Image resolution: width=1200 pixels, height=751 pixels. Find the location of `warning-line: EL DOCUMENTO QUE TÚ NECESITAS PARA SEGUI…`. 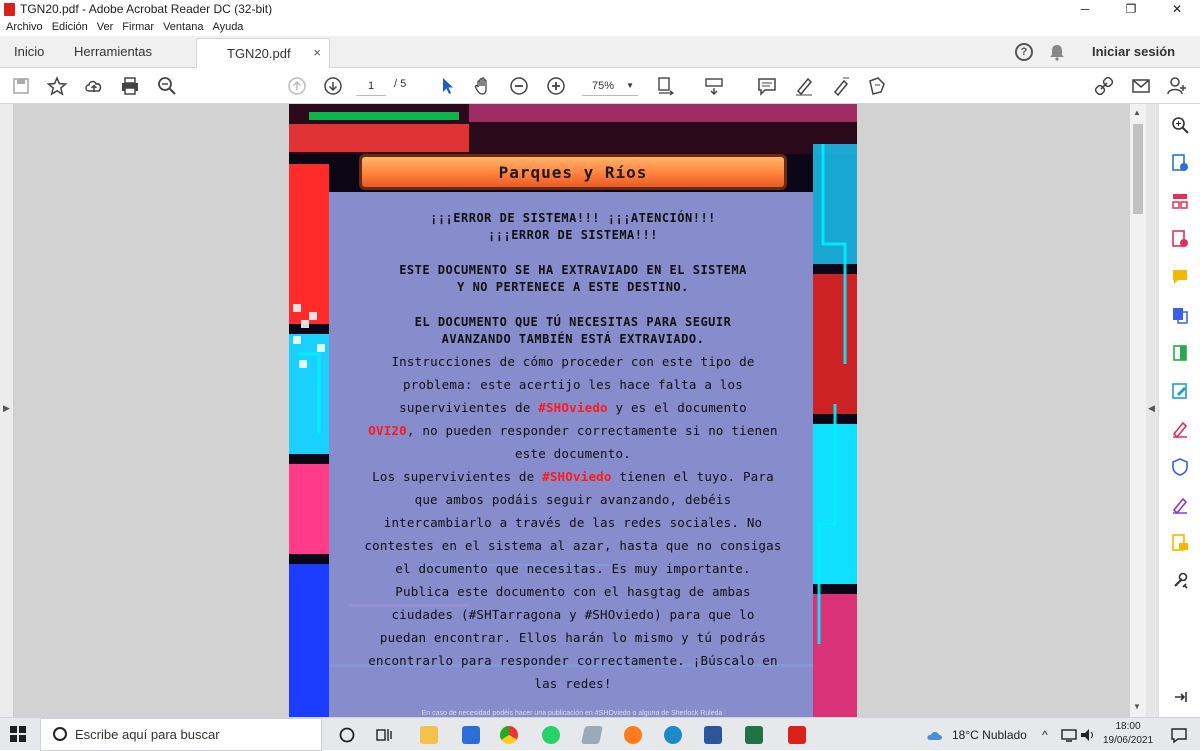

warning-line: EL DOCUMENTO QUE TÚ NECESITAS PARA SEGUI… is located at coordinates (573, 322).